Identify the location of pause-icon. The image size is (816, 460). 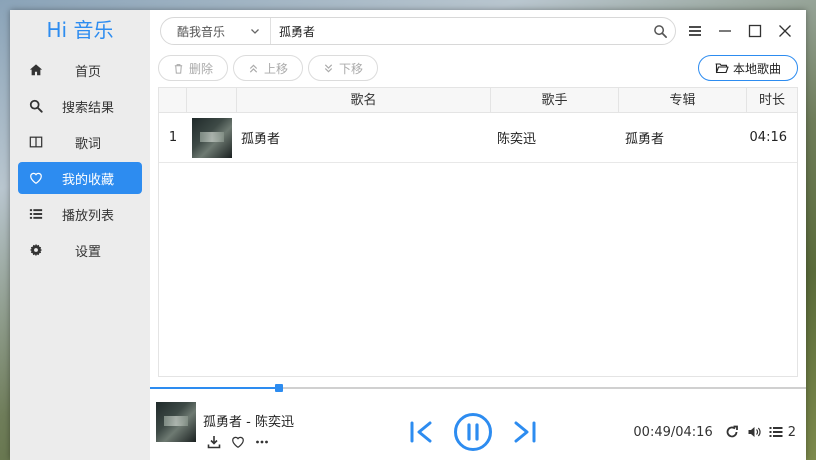
(473, 432).